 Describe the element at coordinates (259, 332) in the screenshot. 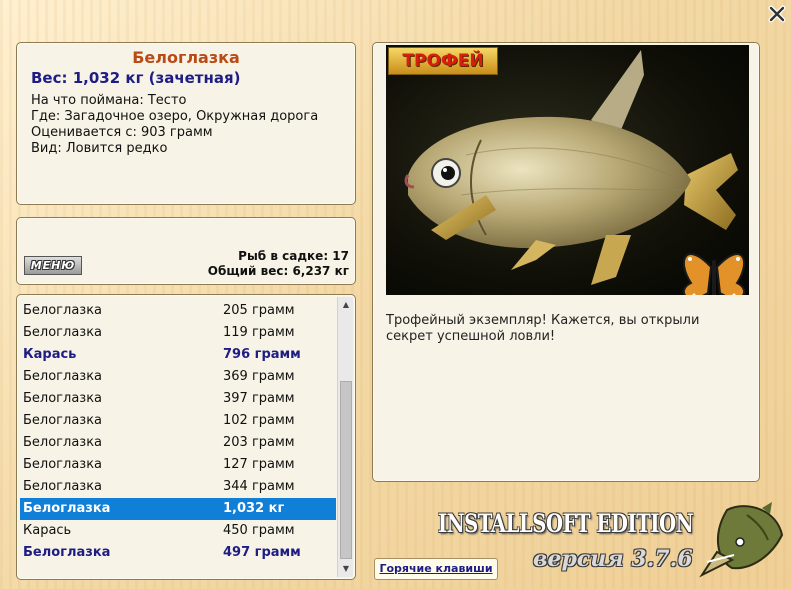

I see `catch-fish-weight: 119 грамм` at that location.